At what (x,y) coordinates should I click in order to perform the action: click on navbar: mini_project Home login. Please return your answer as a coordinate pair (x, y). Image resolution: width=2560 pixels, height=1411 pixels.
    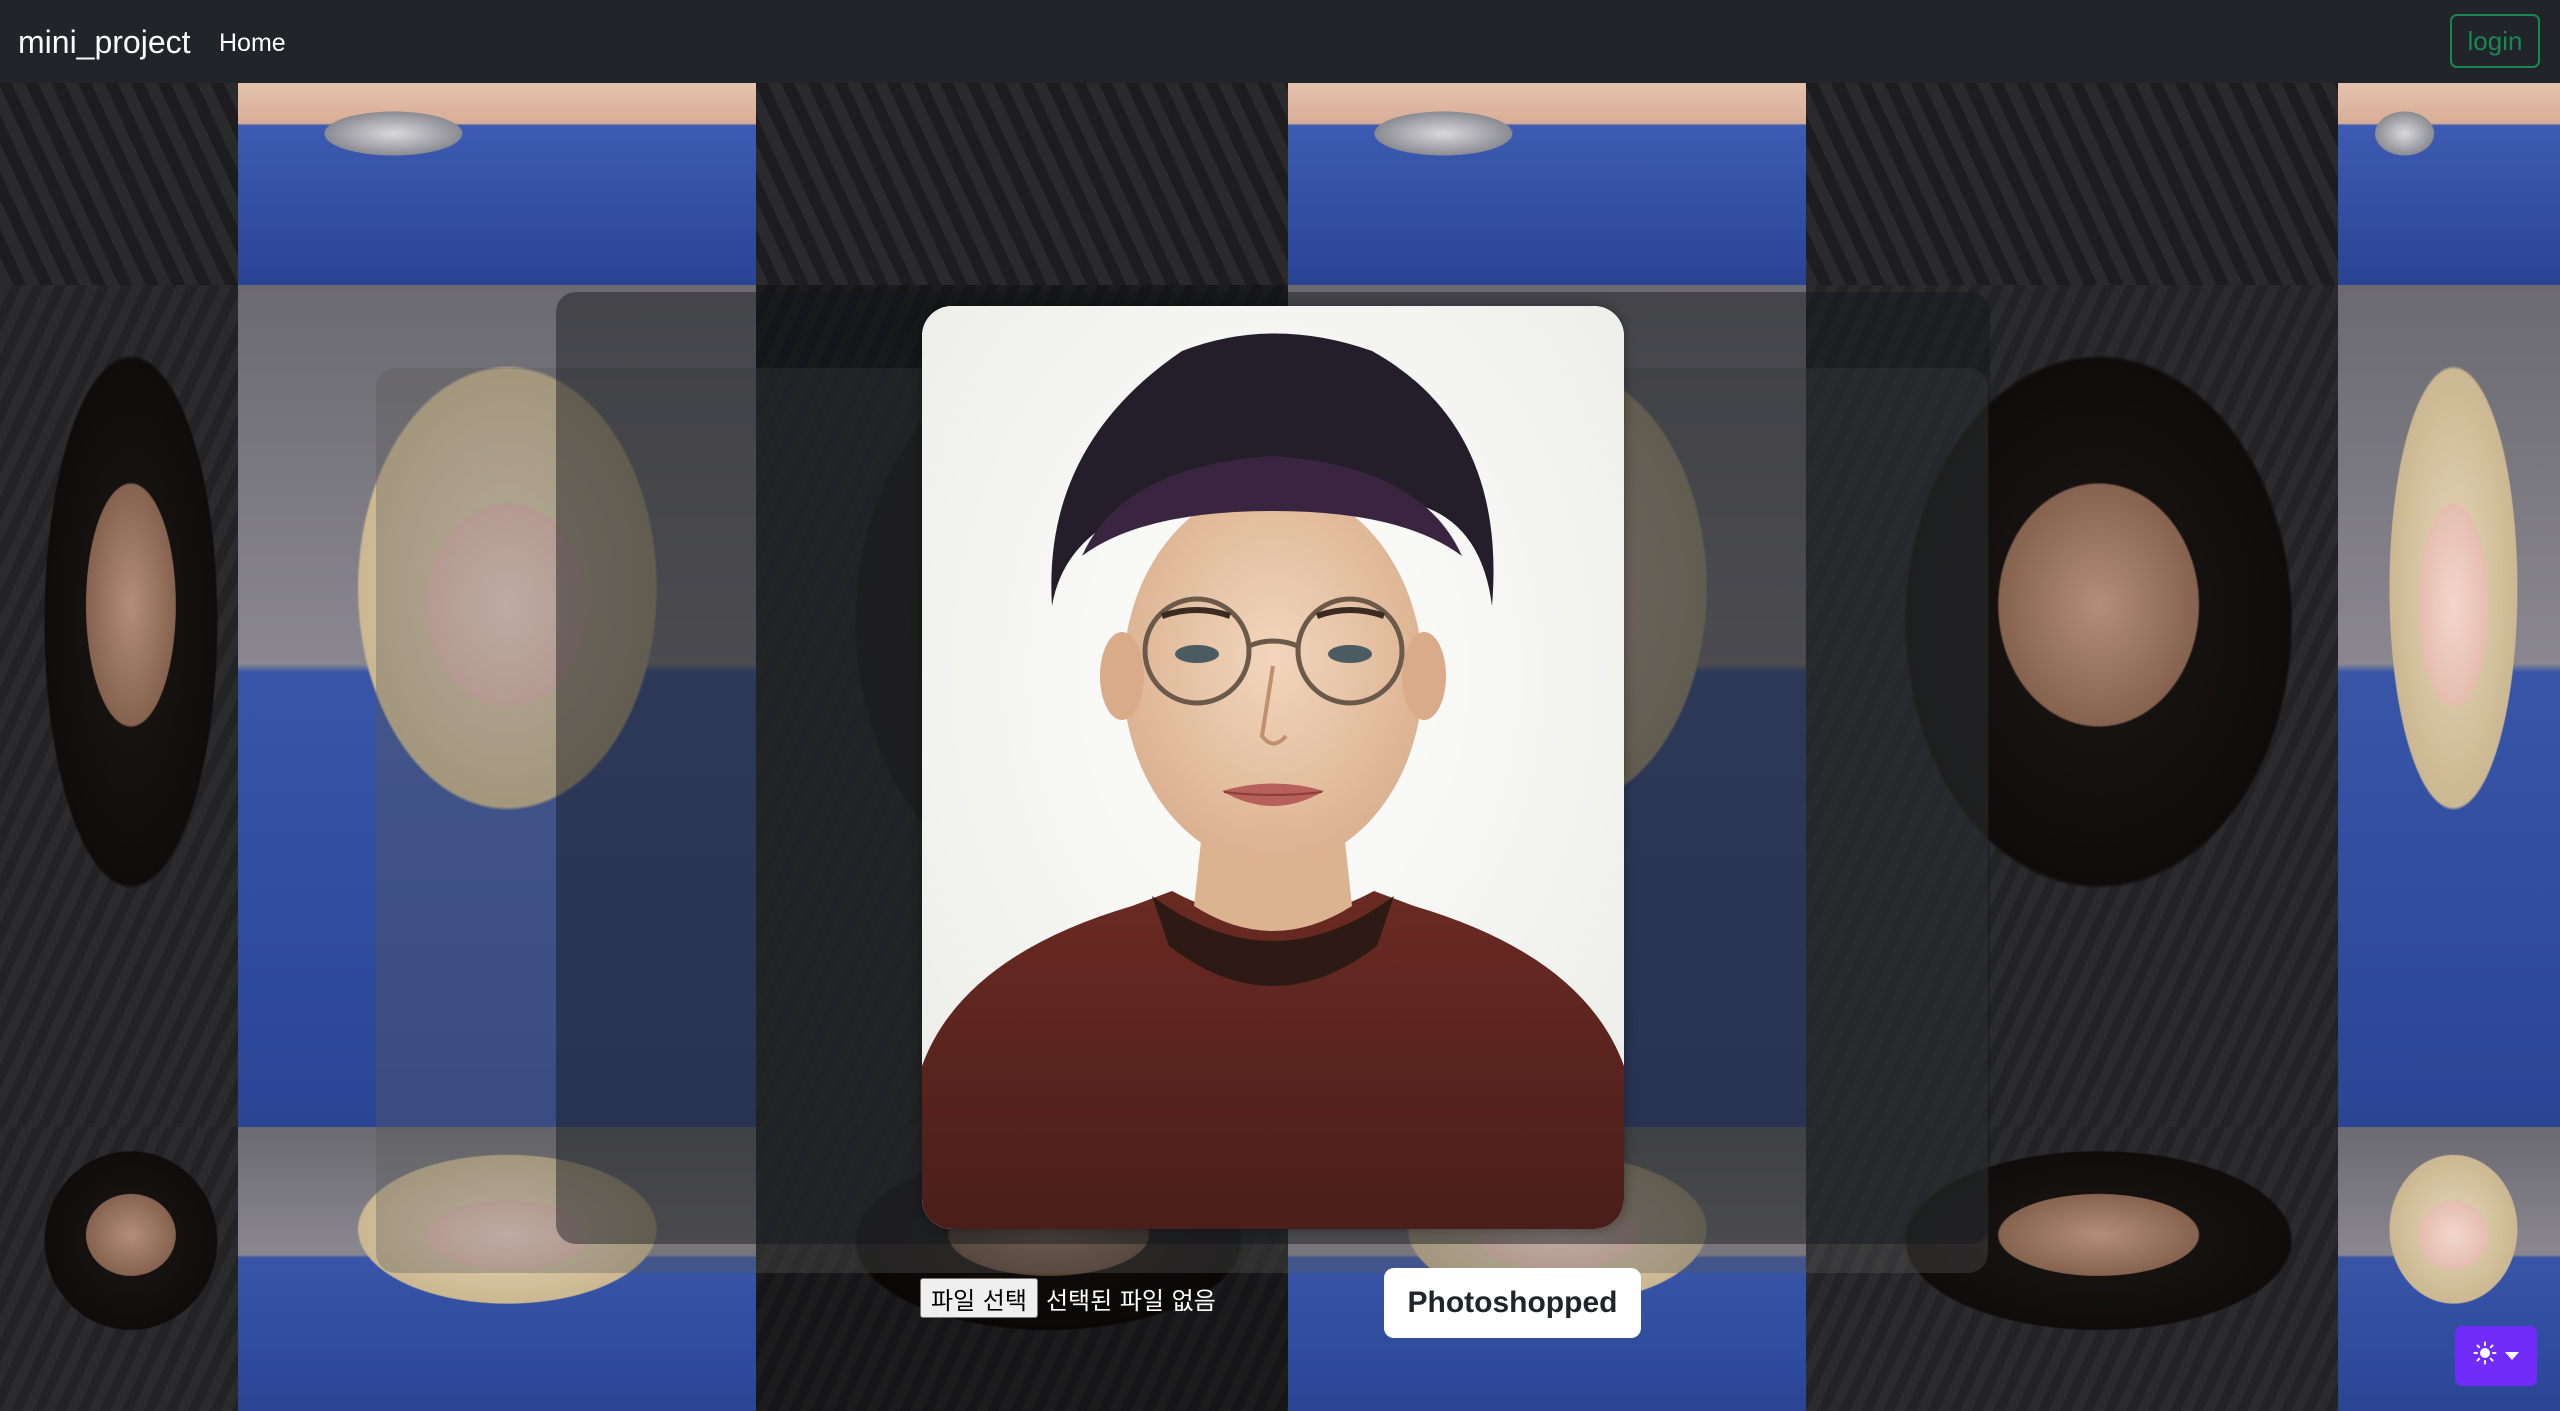
    Looking at the image, I should click on (1280, 41).